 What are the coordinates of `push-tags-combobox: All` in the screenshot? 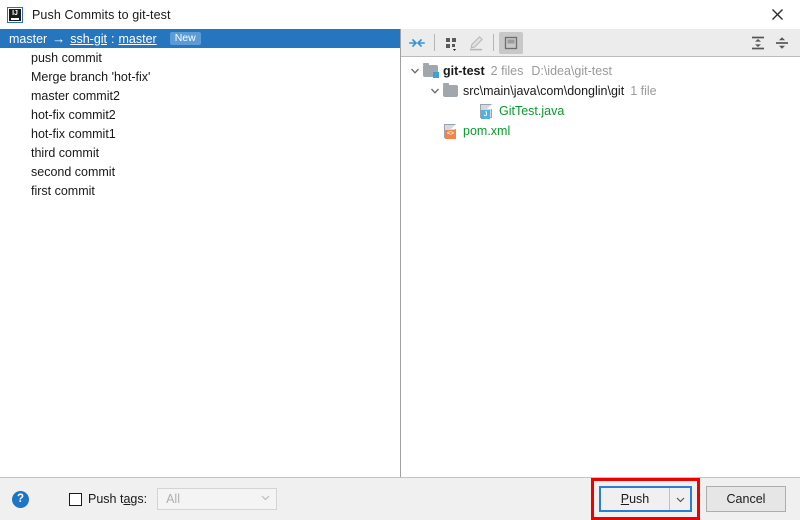 It's located at (217, 499).